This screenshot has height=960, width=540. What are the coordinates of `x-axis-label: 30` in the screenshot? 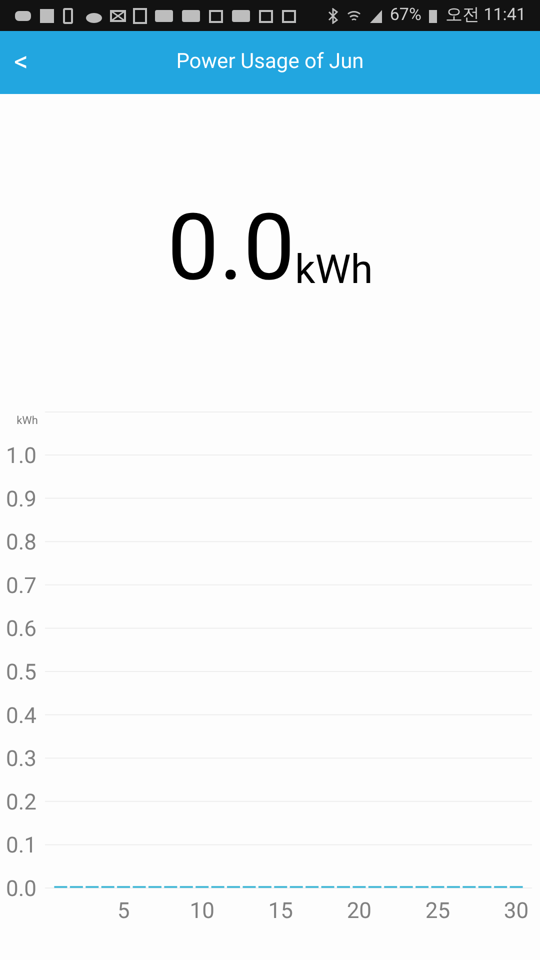 It's located at (516, 911).